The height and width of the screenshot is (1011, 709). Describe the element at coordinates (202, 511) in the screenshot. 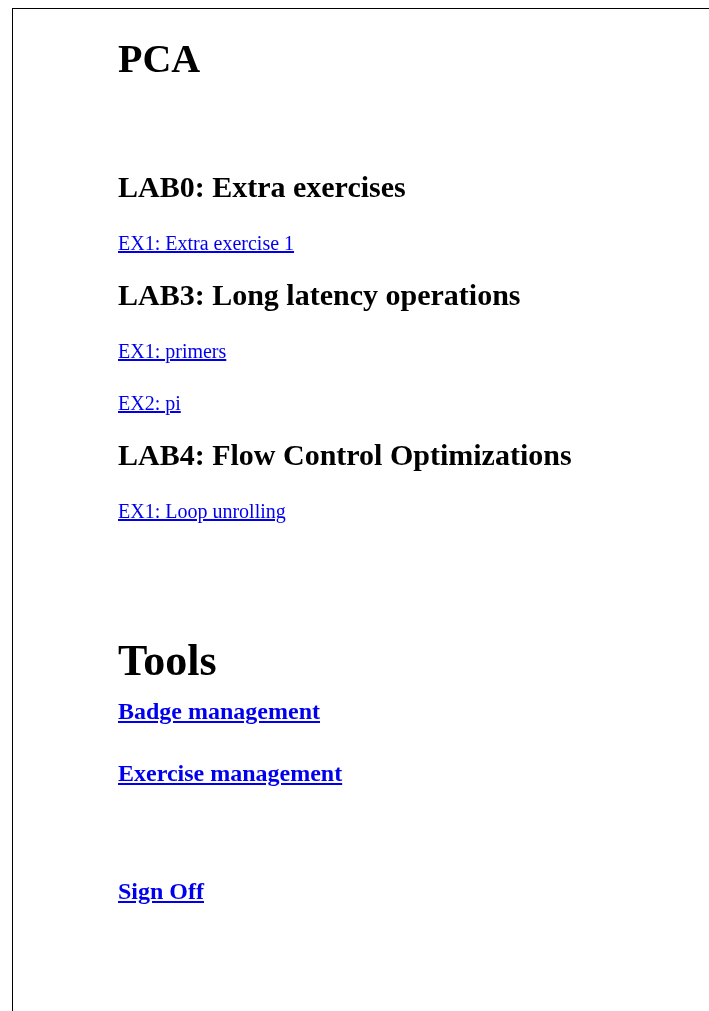

I see `exercise-link: EX1: Loop unrolling` at that location.